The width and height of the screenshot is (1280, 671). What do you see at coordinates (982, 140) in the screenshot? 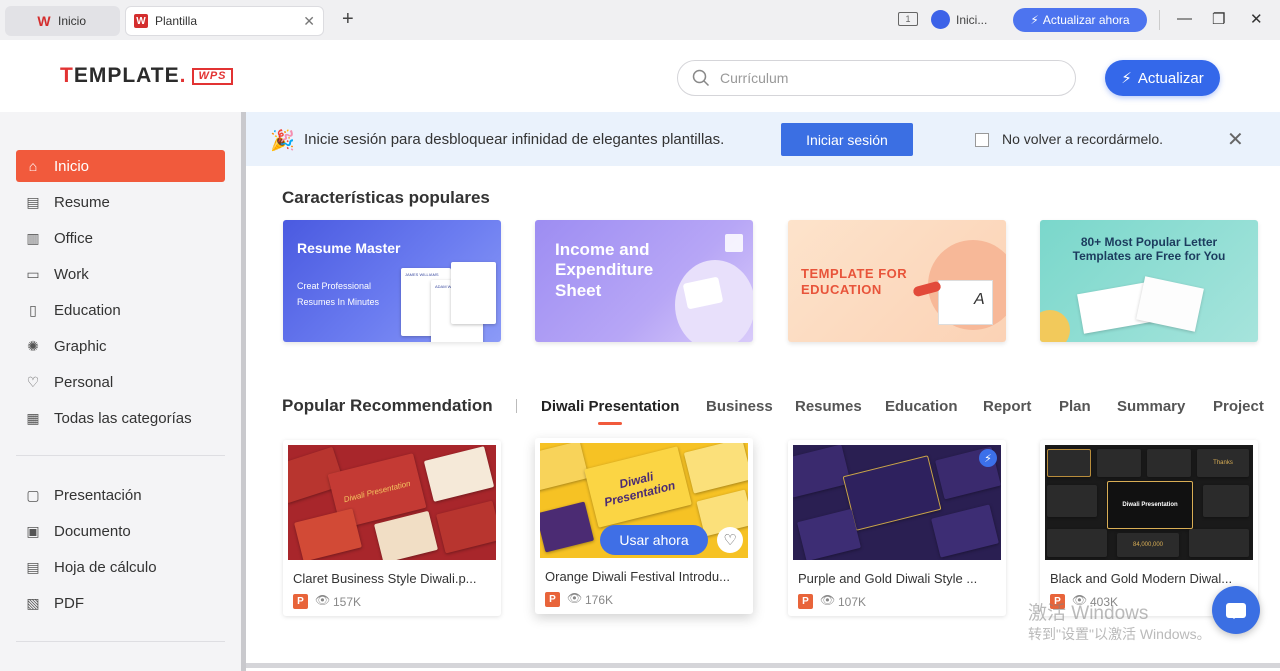
I see `dont-remind-checkbox` at bounding box center [982, 140].